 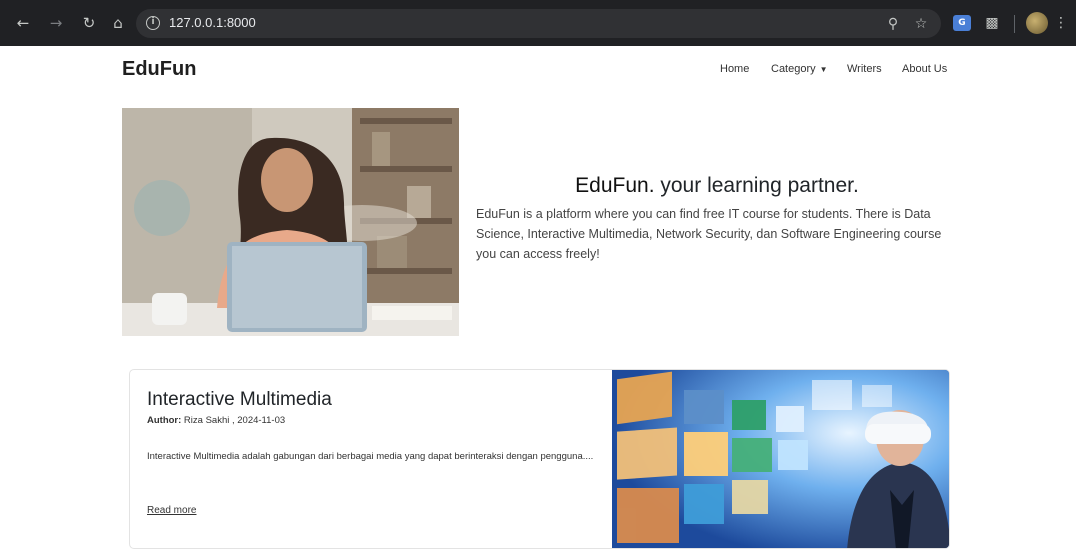 I want to click on profile-avatar, so click(x=1037, y=23).